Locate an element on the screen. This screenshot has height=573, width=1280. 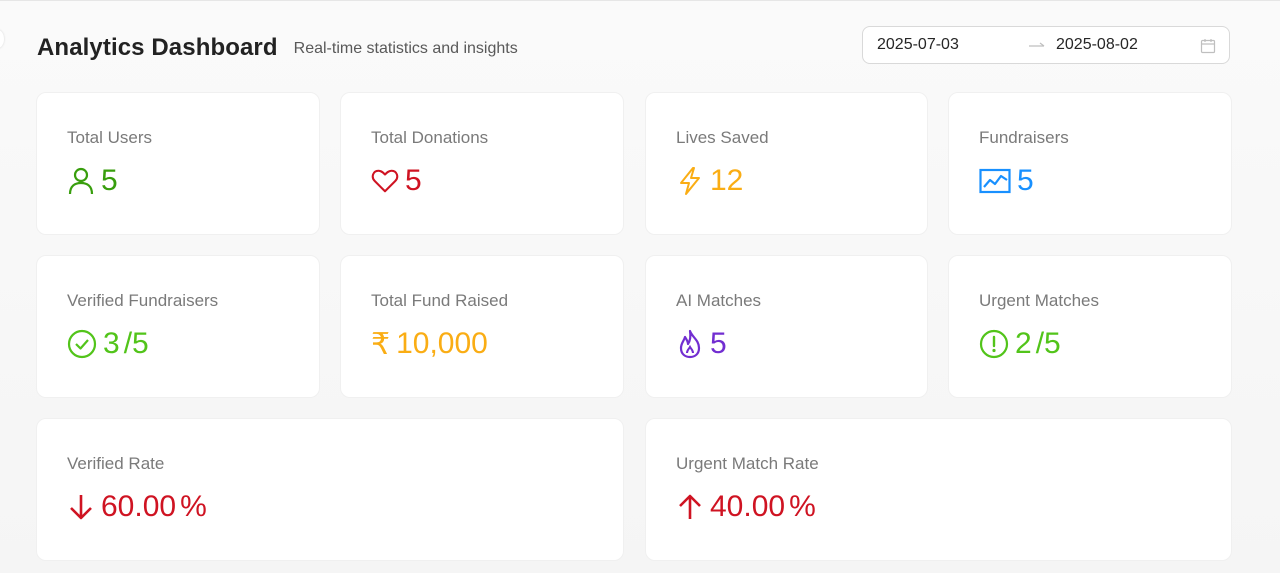
stat-value-row: ₹ 10,000 is located at coordinates (429, 344).